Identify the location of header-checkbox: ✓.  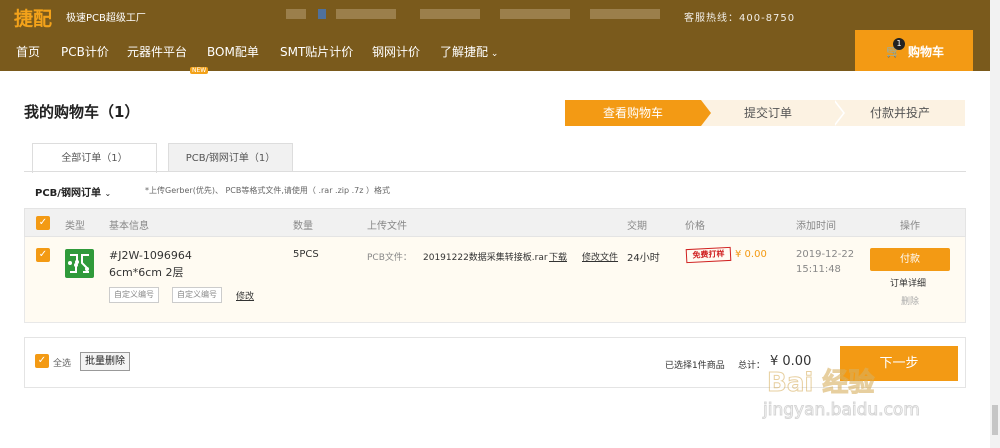
(43, 223).